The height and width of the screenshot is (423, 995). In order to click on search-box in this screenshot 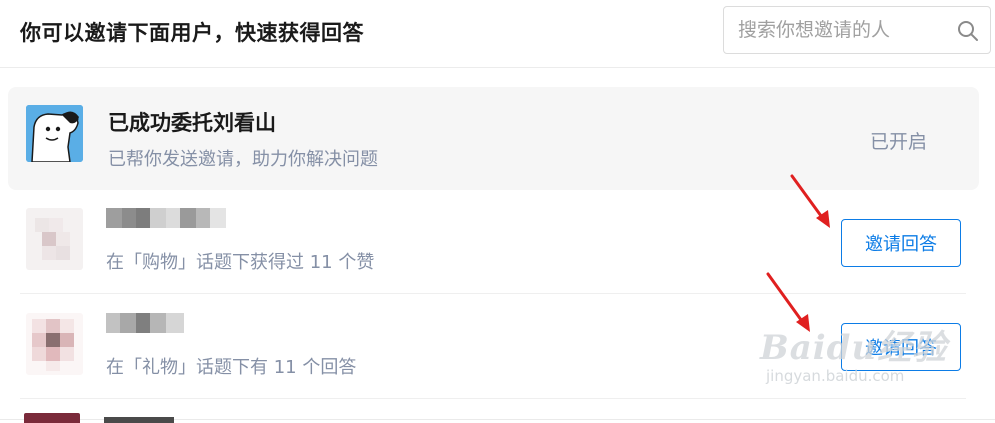, I will do `click(857, 30)`.